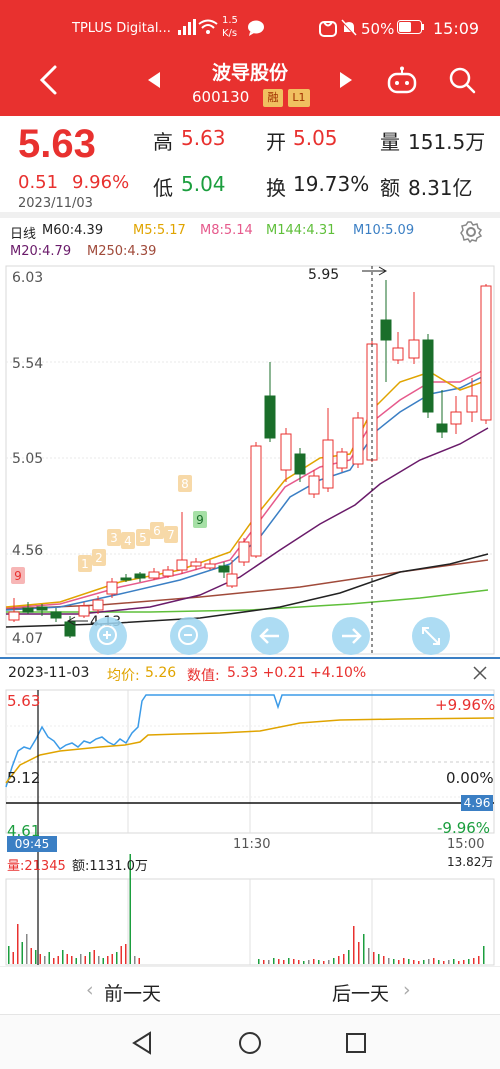 This screenshot has height=1069, width=500. What do you see at coordinates (250, 215) in the screenshot?
I see `separator` at bounding box center [250, 215].